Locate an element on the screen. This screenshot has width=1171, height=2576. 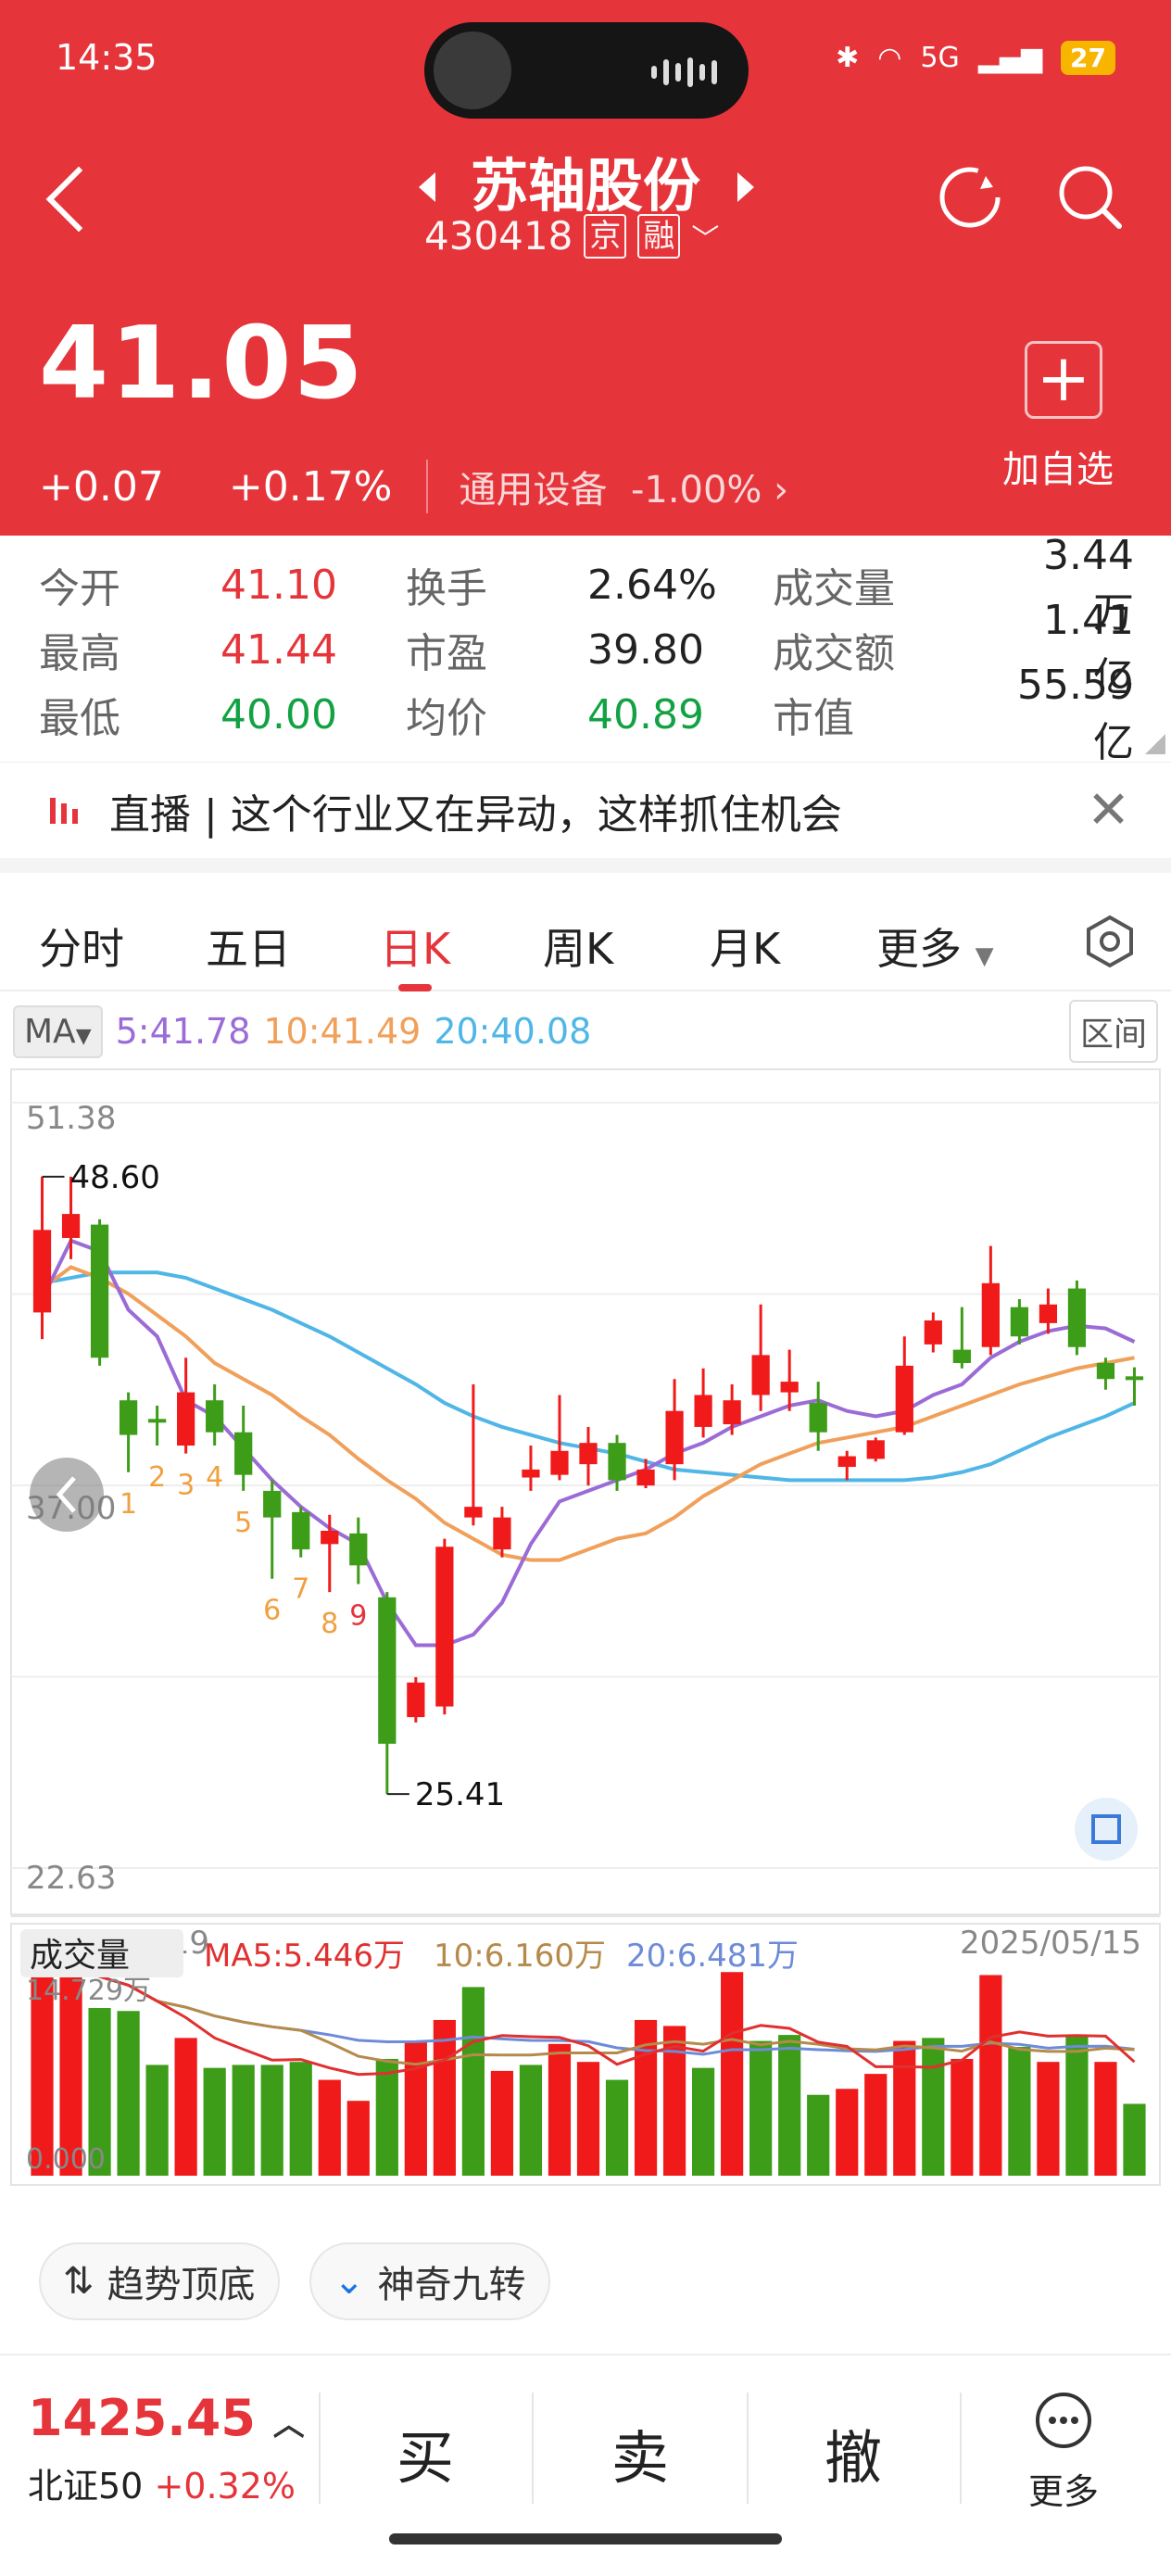
trend-chip: ⇅ 趋势顶底 is located at coordinates (159, 2281).